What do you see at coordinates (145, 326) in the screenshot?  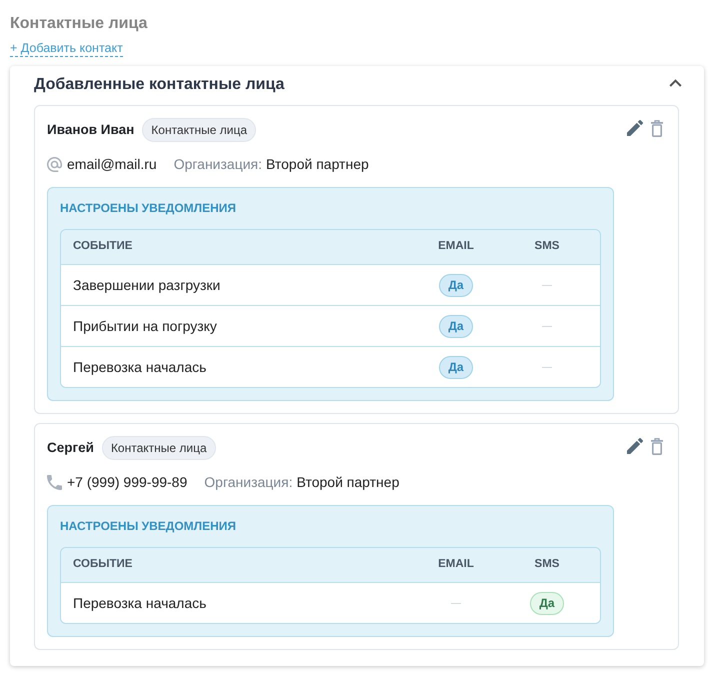 I see `event-name: Прибытии на погрузку` at bounding box center [145, 326].